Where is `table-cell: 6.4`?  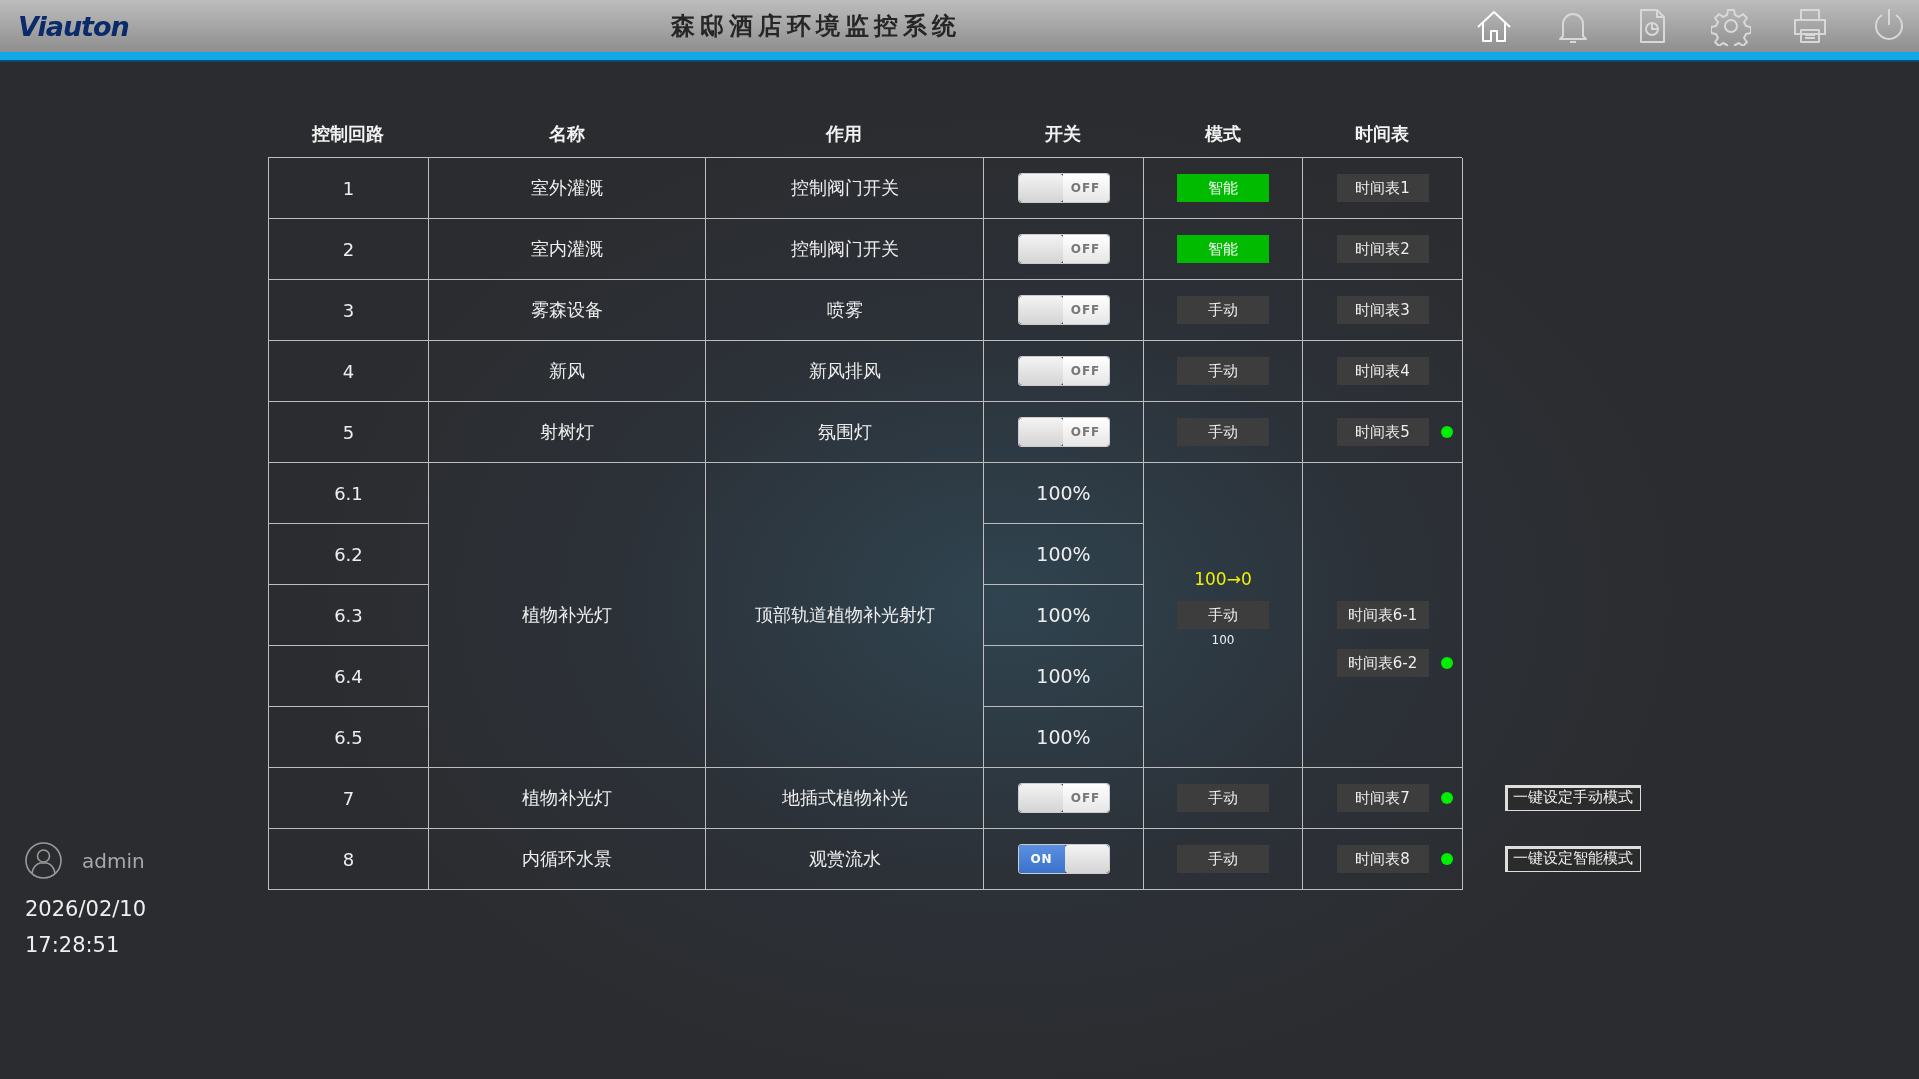
table-cell: 6.4 is located at coordinates (348, 676).